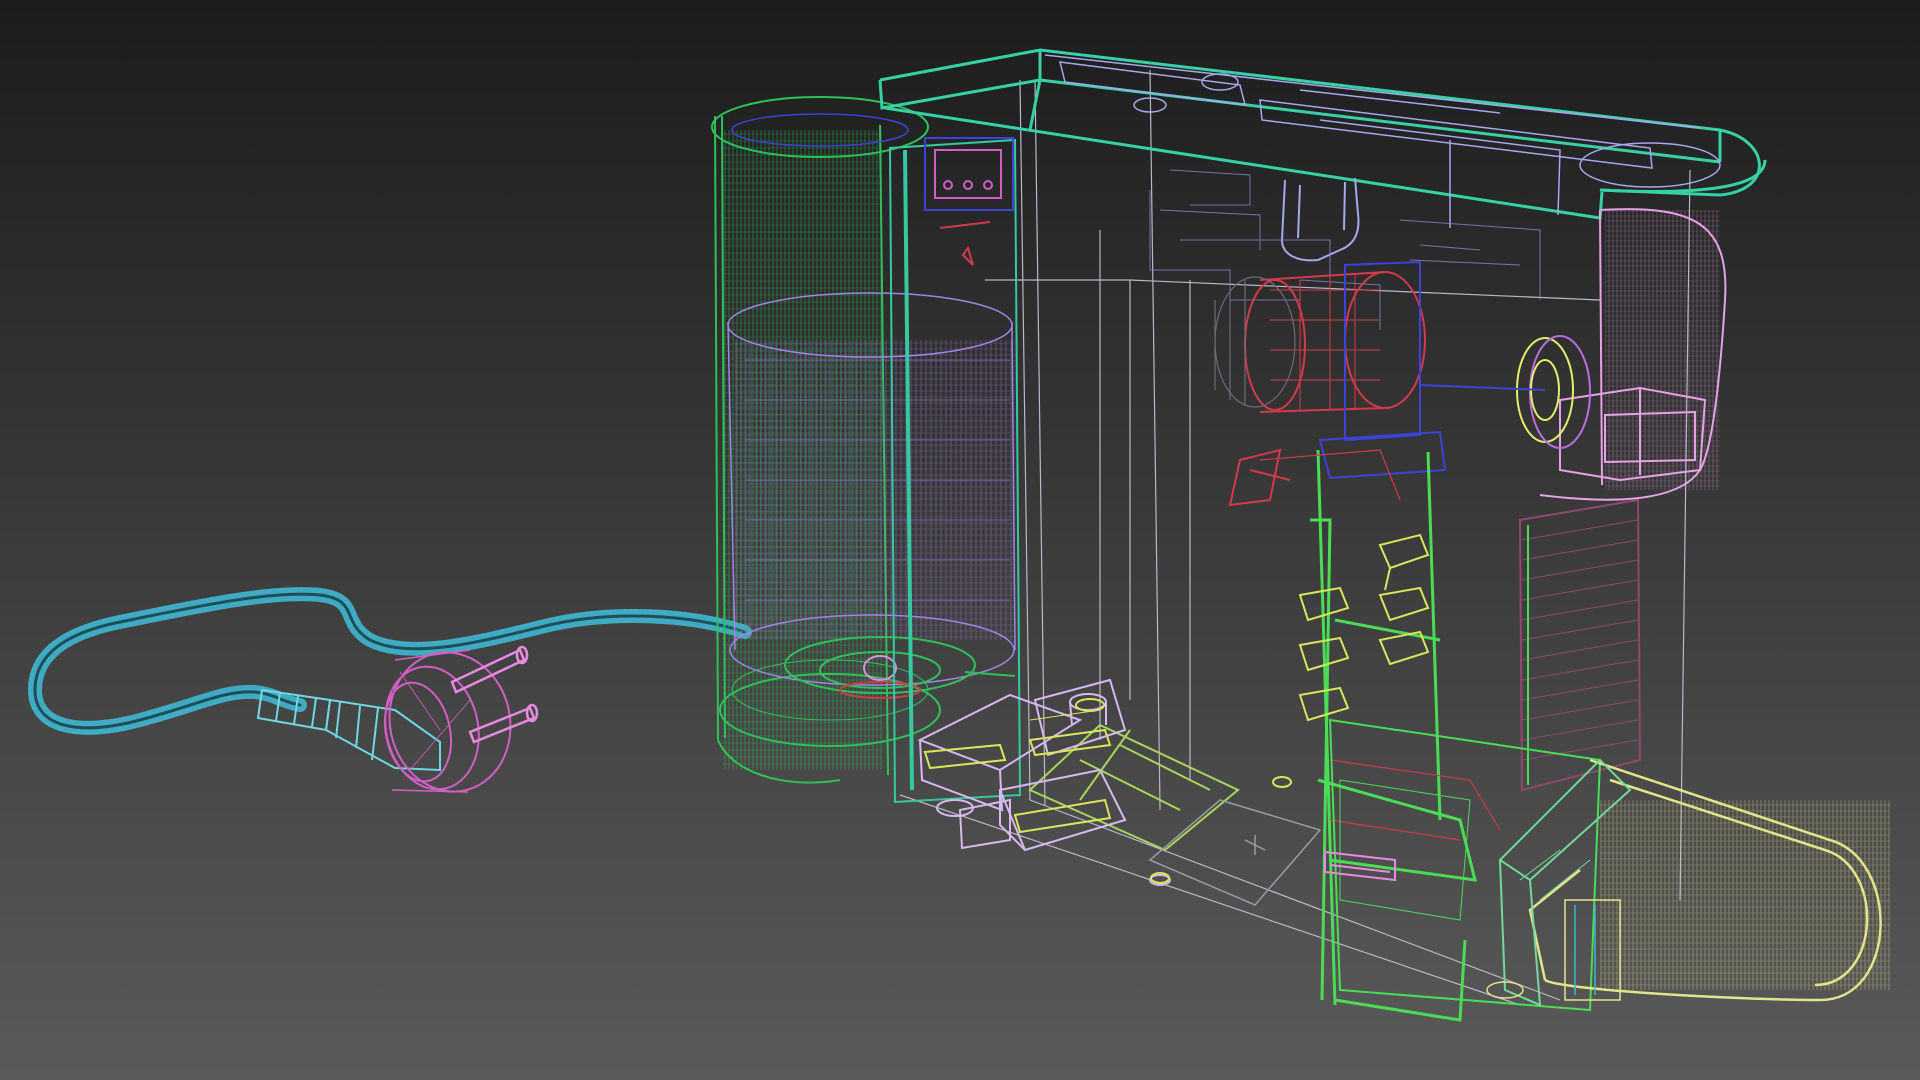 This screenshot has width=1920, height=1080. What do you see at coordinates (1745, 895) in the screenshot?
I see `drip-tray-mesh` at bounding box center [1745, 895].